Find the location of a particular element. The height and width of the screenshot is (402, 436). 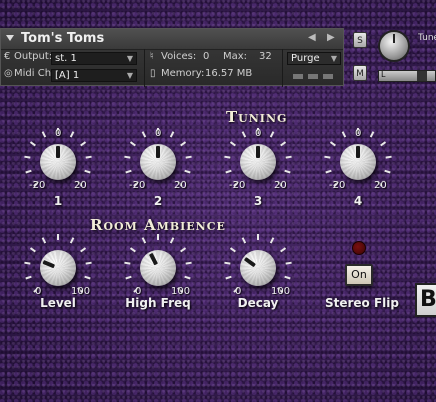

high-freq-knob is located at coordinates (158, 268).